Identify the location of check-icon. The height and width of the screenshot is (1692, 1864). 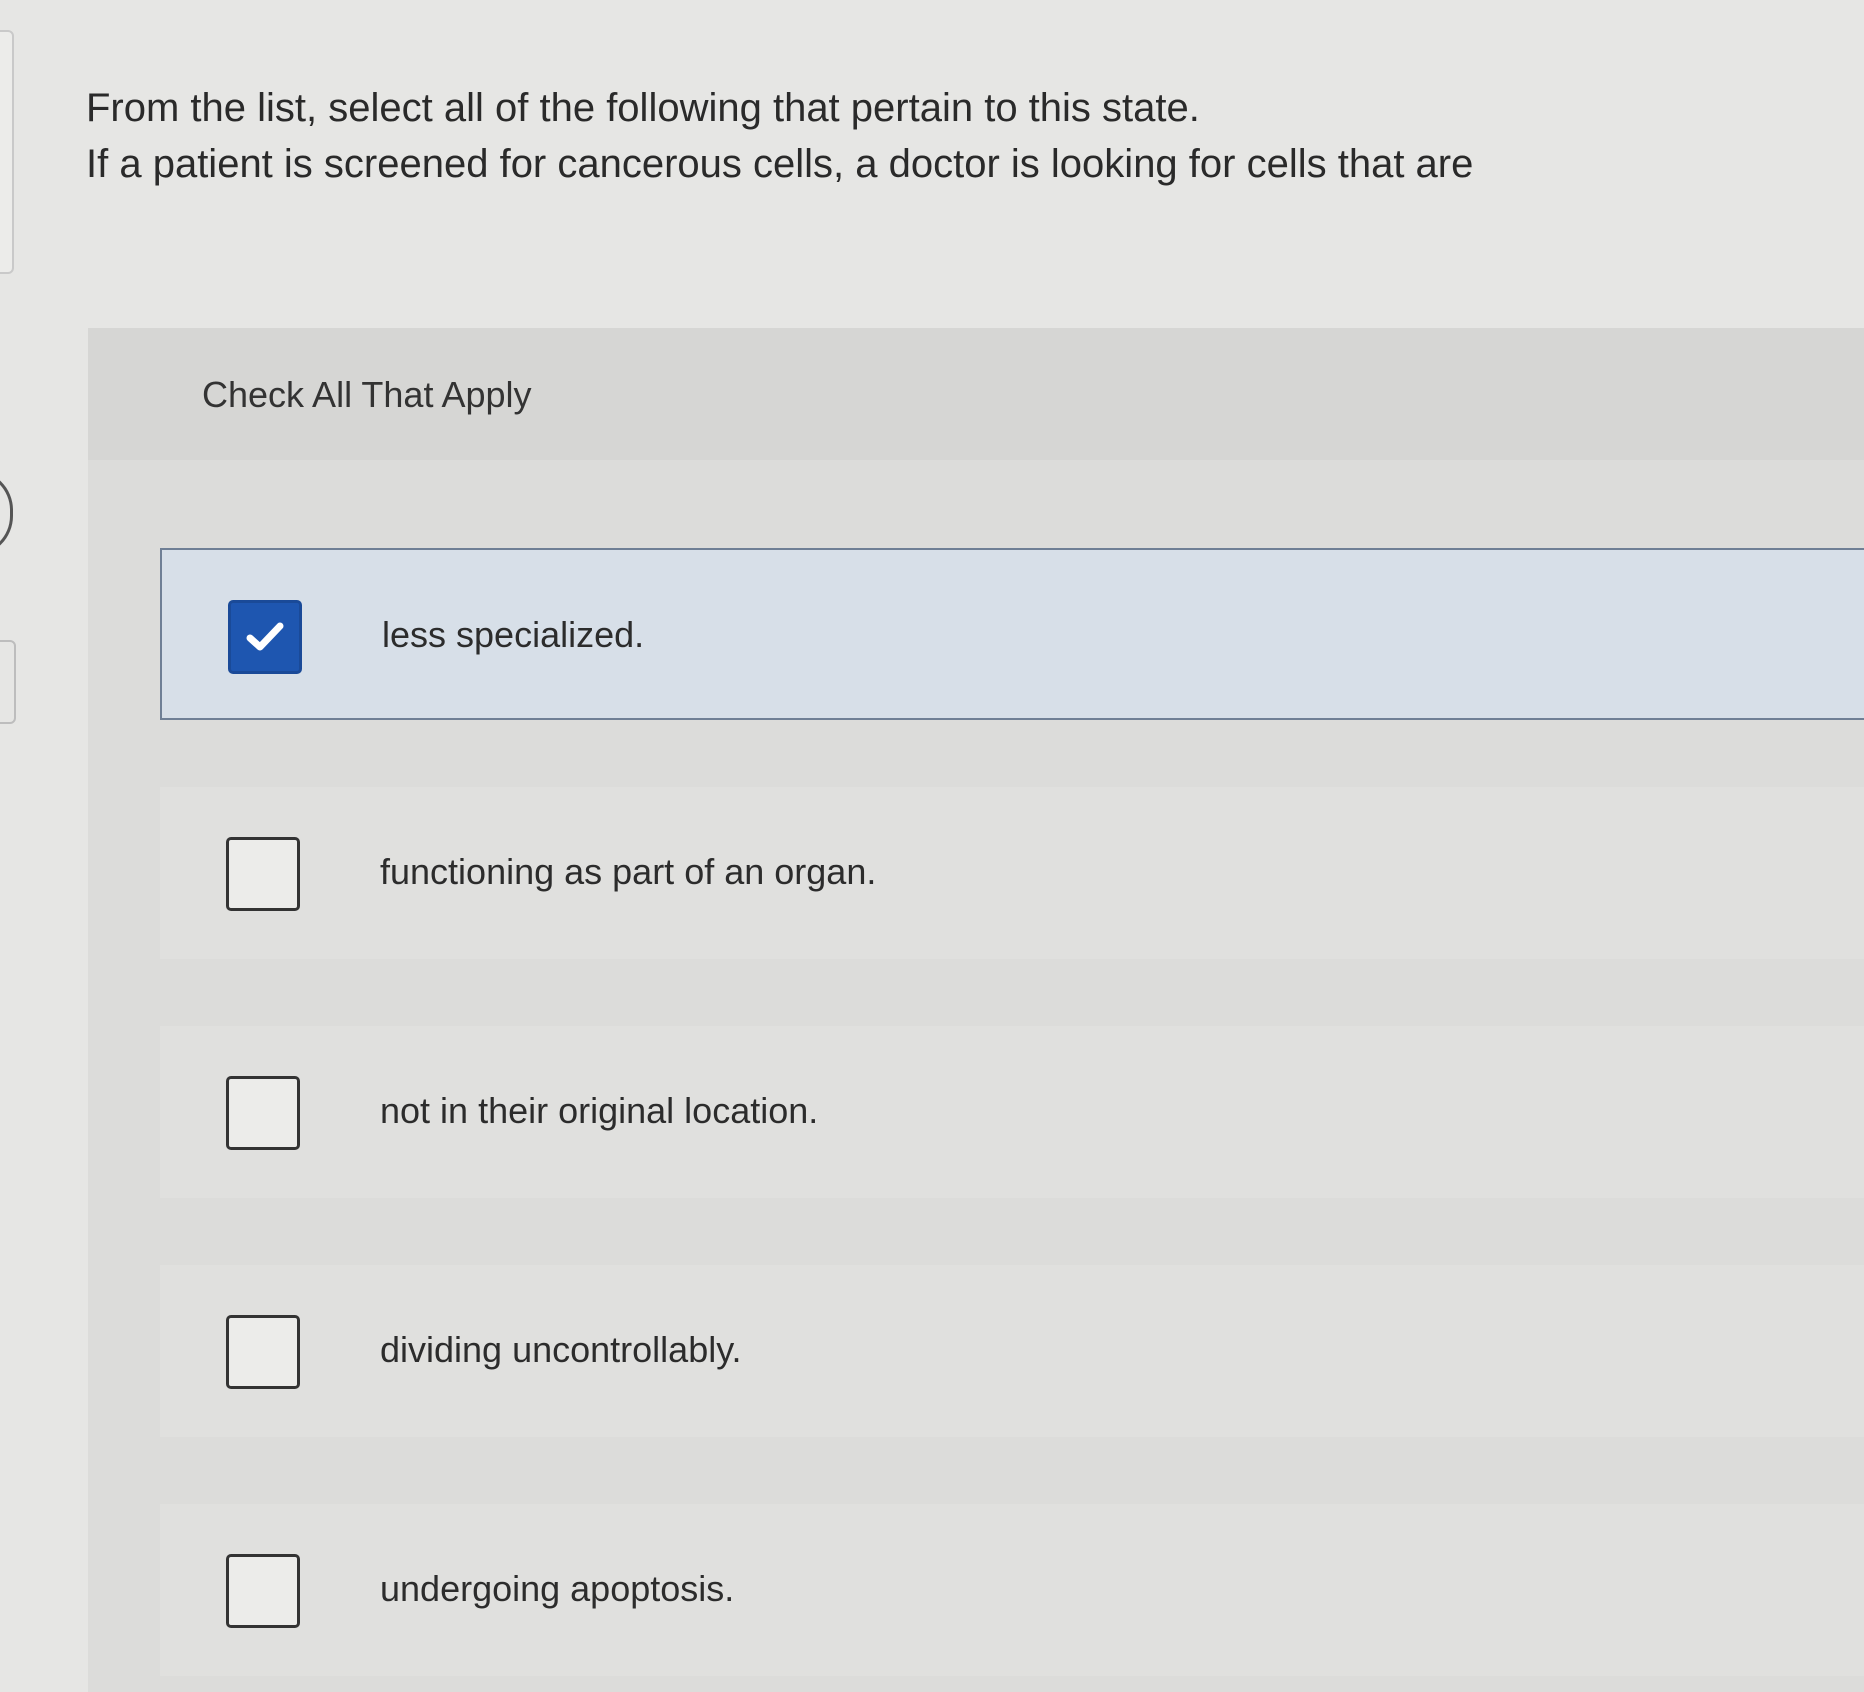
(265, 636).